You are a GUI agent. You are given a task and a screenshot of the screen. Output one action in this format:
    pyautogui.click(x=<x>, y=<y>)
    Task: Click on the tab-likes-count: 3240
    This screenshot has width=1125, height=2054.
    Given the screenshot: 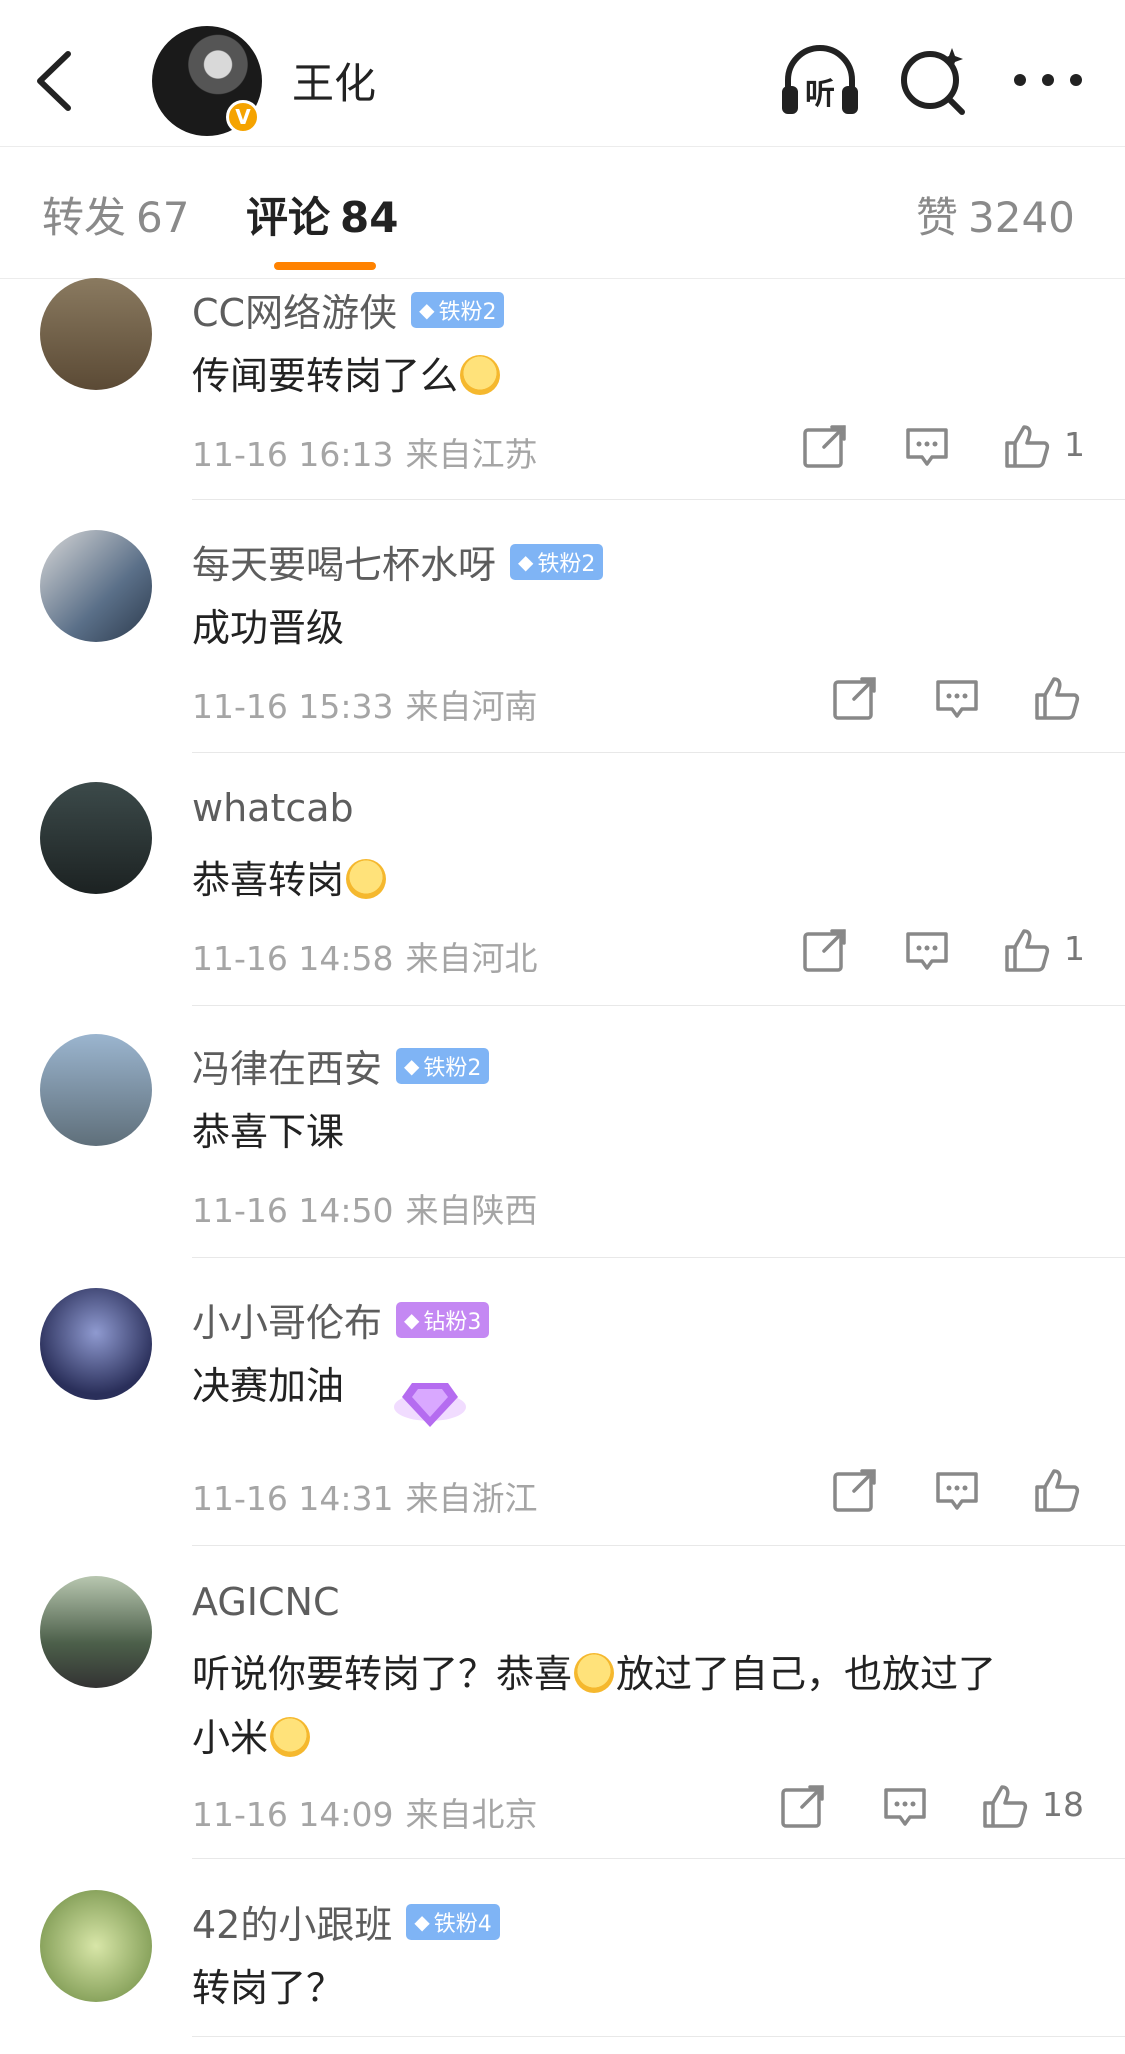 What is the action you would take?
    pyautogui.click(x=1021, y=217)
    